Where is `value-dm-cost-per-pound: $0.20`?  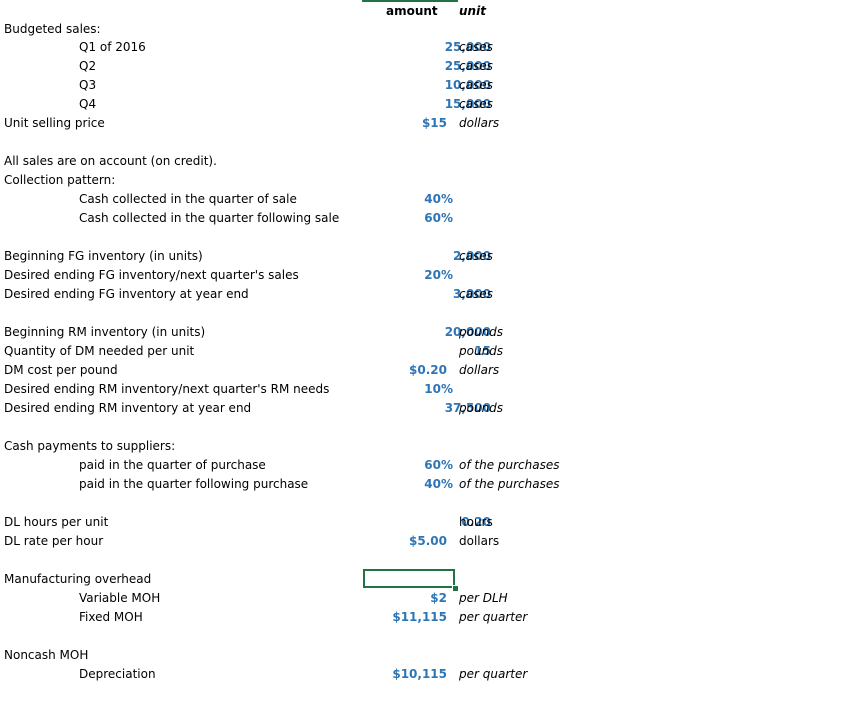 value-dm-cost-per-pound: $0.20 is located at coordinates (402, 370).